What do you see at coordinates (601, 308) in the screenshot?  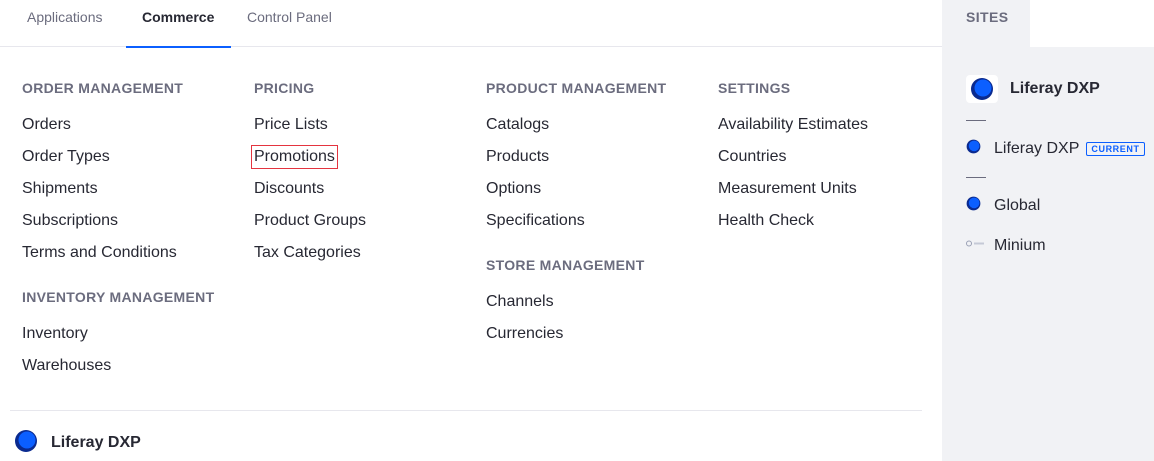 I see `menu-item-channels: Channels` at bounding box center [601, 308].